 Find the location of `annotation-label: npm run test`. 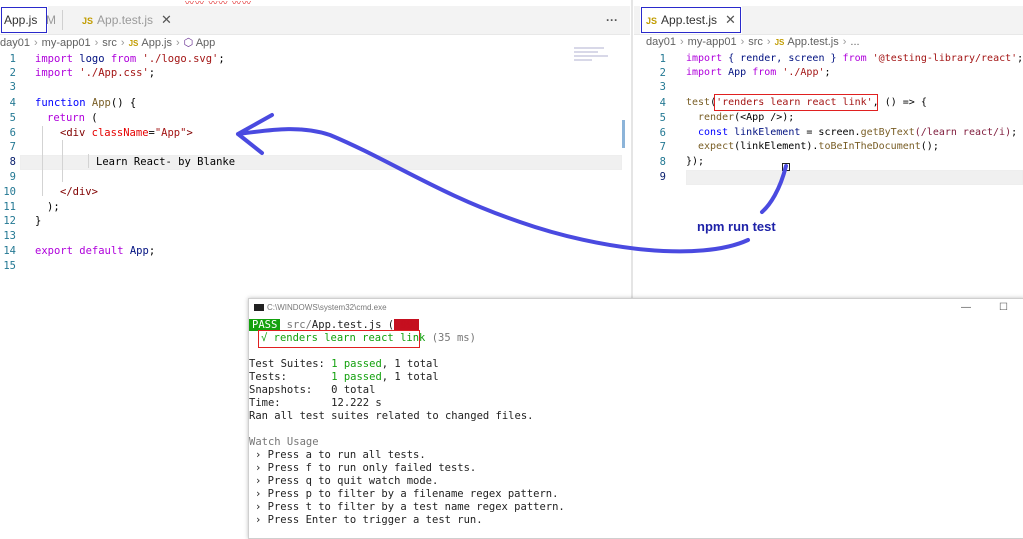

annotation-label: npm run test is located at coordinates (736, 226).